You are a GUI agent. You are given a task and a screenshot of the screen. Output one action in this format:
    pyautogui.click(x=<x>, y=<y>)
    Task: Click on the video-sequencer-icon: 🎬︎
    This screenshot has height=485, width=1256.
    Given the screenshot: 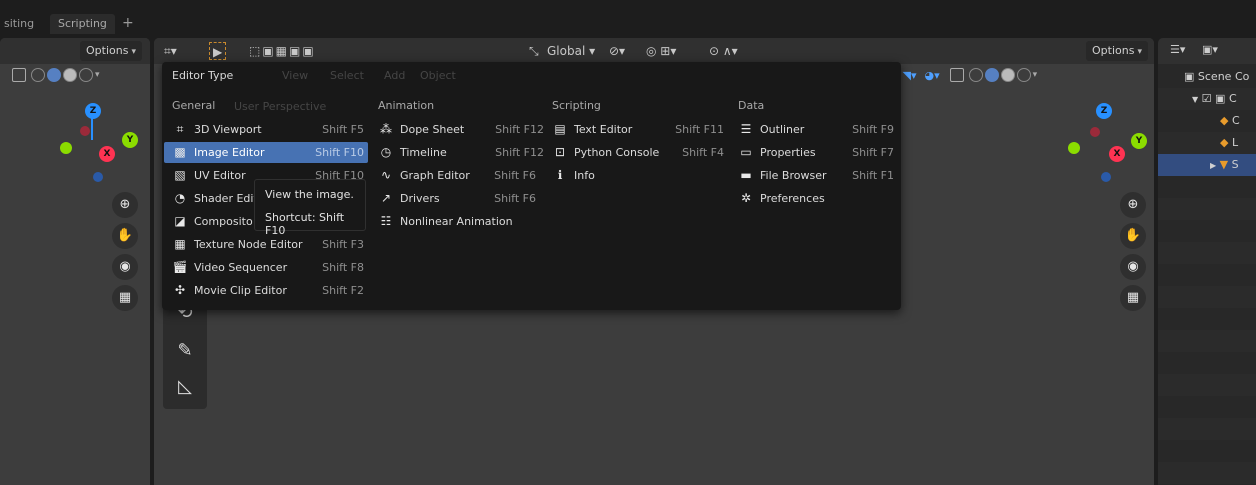 What is the action you would take?
    pyautogui.click(x=180, y=267)
    